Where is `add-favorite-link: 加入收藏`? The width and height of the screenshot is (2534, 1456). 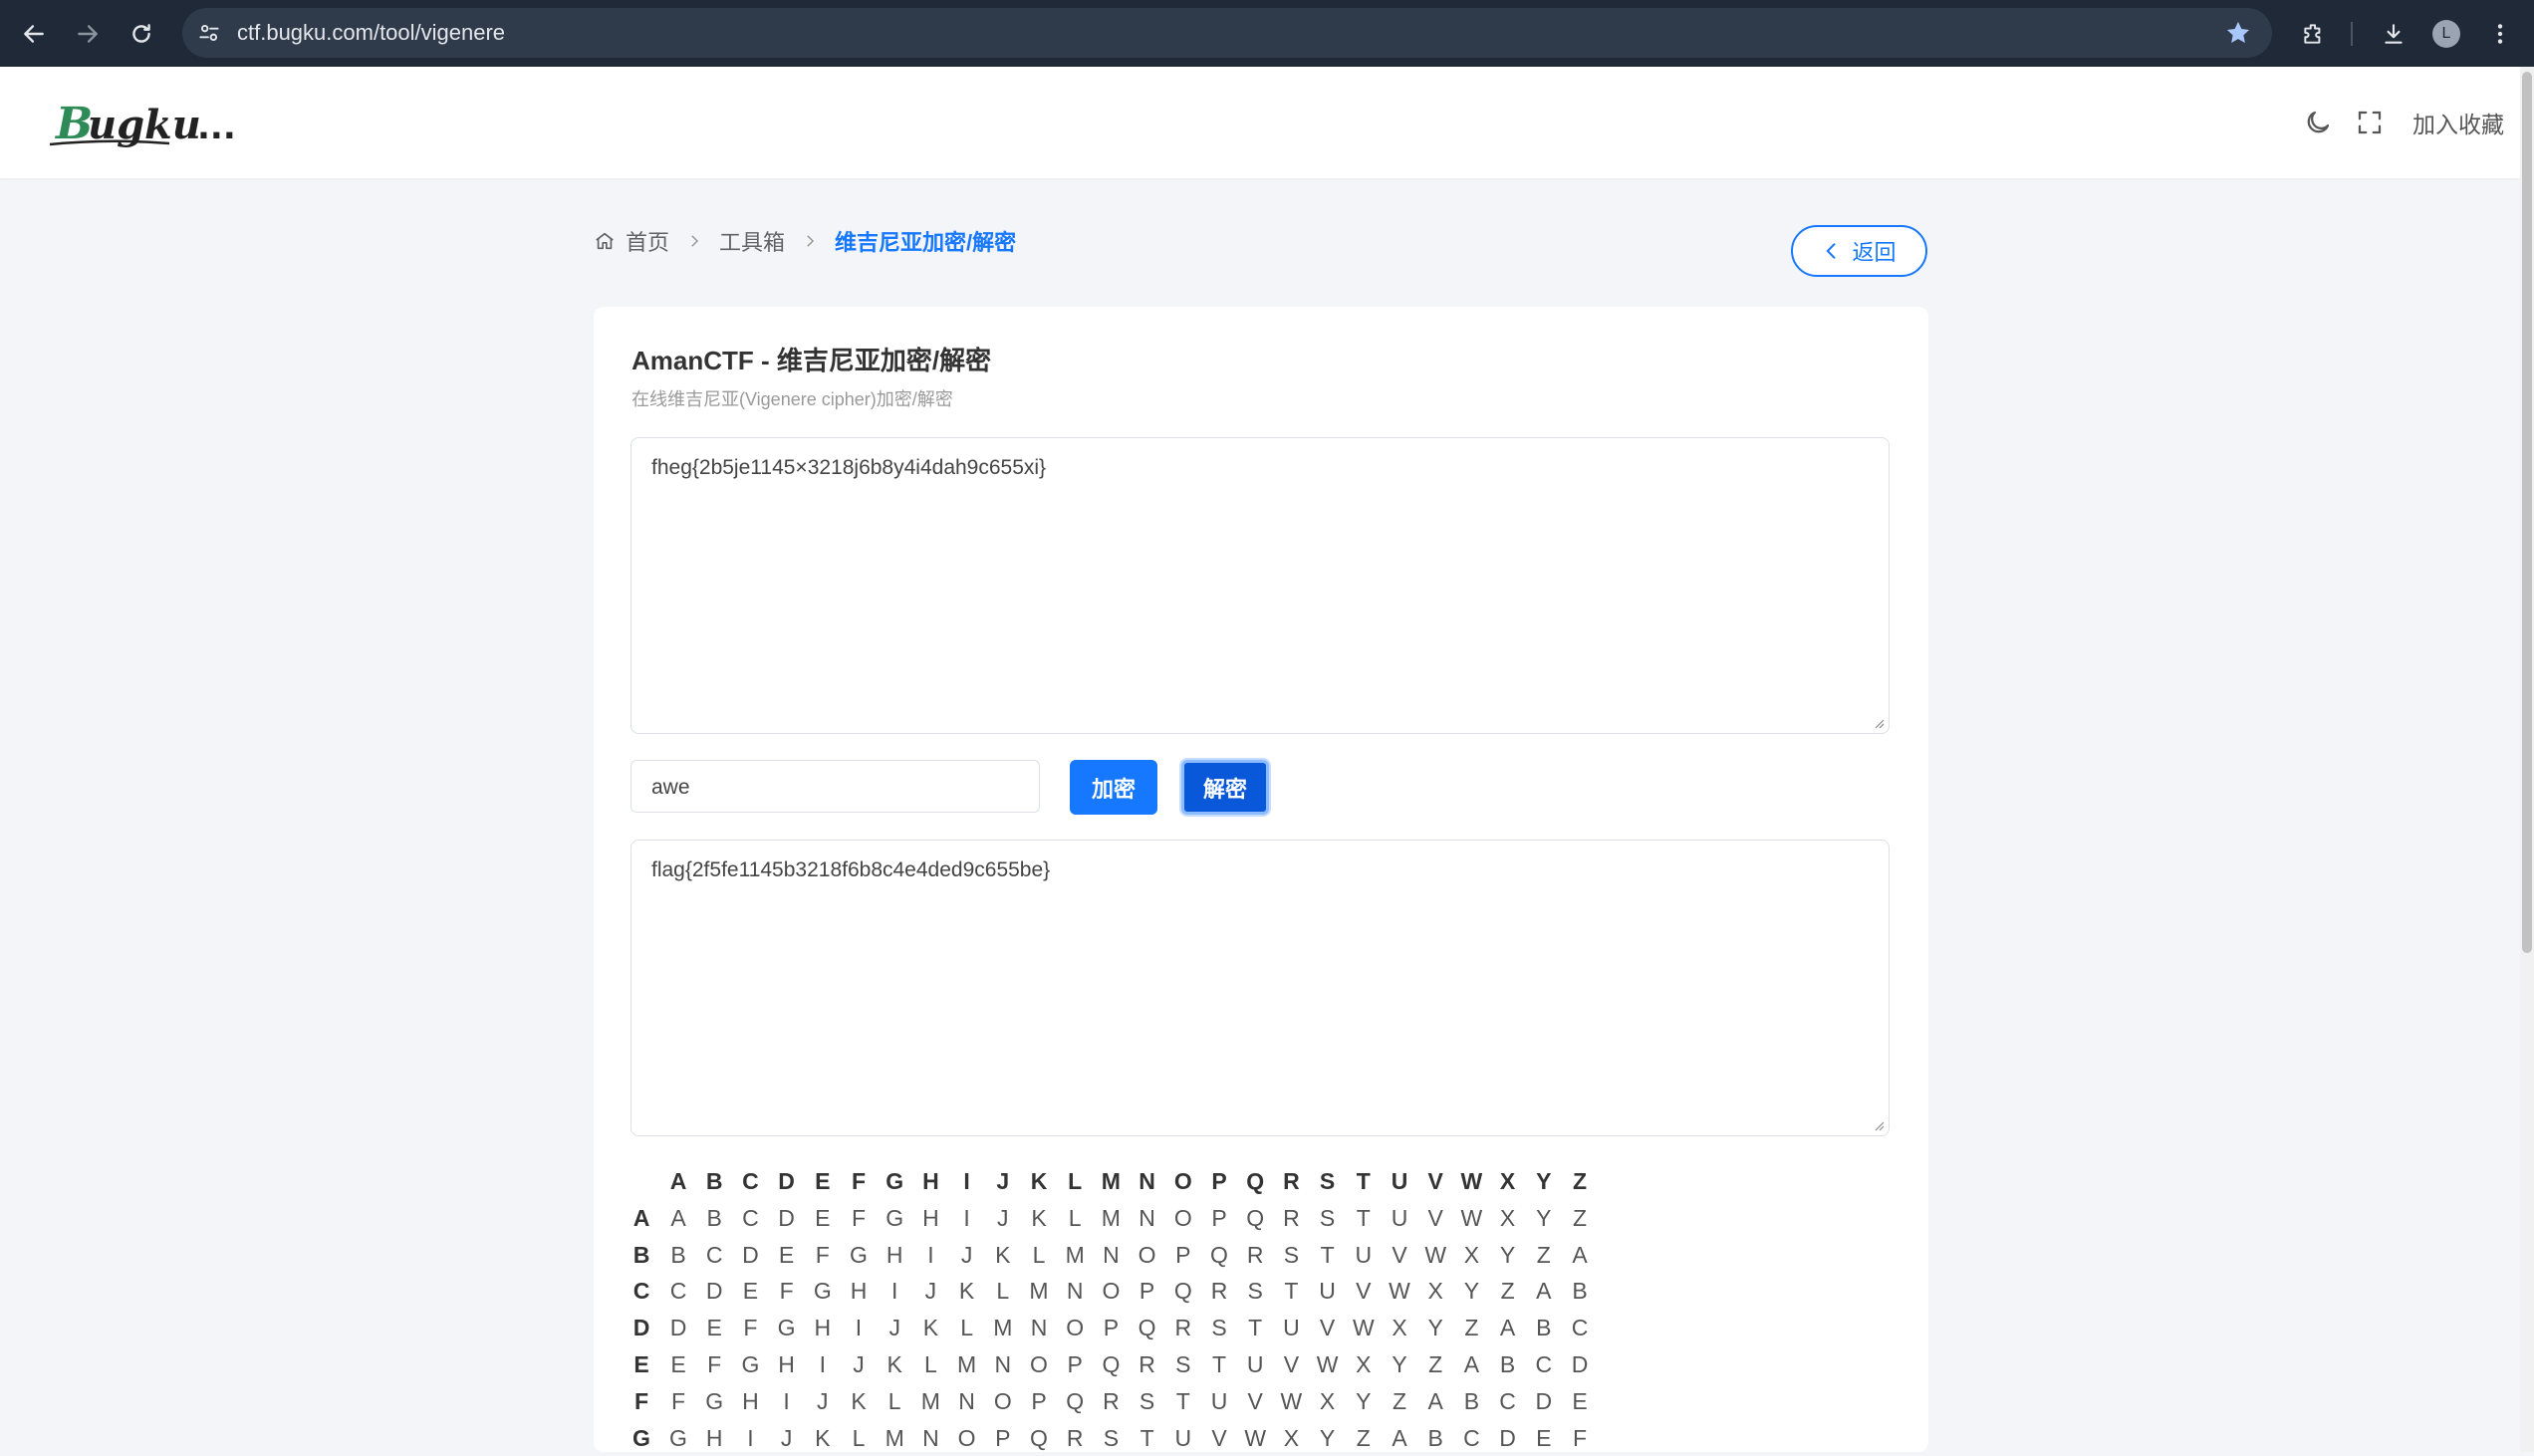 add-favorite-link: 加入收藏 is located at coordinates (2458, 122).